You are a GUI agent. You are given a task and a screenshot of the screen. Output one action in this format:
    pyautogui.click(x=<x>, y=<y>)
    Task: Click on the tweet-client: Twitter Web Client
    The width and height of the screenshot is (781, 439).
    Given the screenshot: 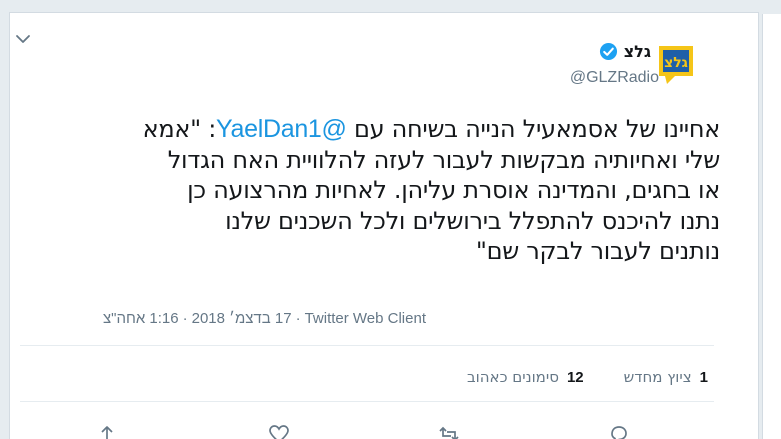 What is the action you would take?
    pyautogui.click(x=365, y=318)
    